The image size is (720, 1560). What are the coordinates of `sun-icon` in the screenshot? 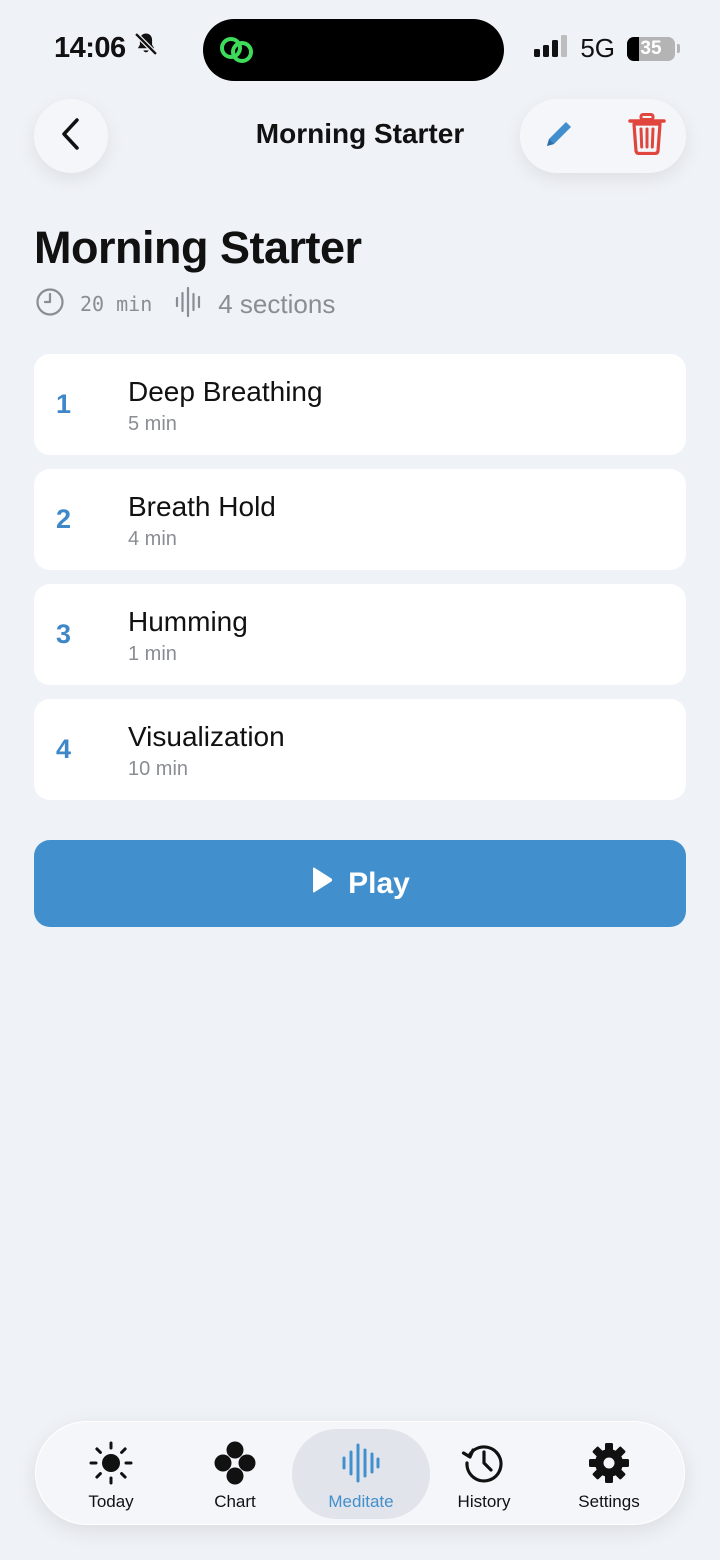 It's located at (111, 1463).